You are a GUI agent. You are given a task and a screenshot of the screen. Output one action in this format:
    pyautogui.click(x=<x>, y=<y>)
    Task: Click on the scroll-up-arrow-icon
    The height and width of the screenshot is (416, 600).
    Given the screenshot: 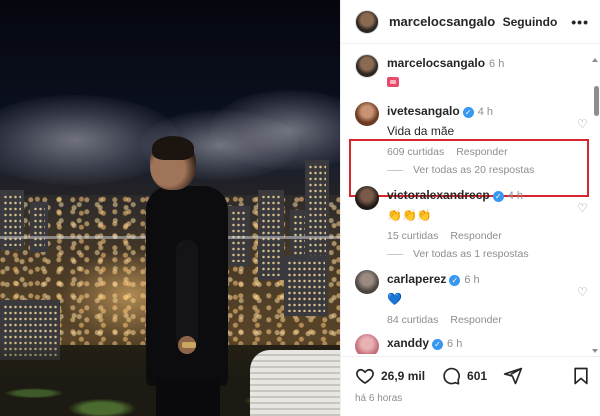 What is the action you would take?
    pyautogui.click(x=595, y=60)
    